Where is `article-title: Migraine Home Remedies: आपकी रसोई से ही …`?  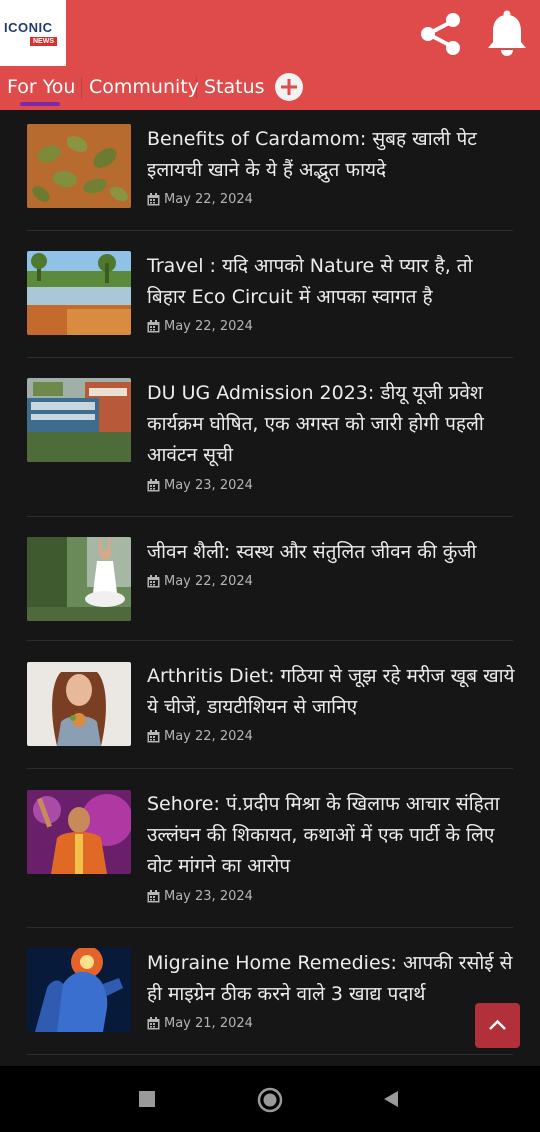 article-title: Migraine Home Remedies: आपकी रसोई से ही … is located at coordinates (332, 979).